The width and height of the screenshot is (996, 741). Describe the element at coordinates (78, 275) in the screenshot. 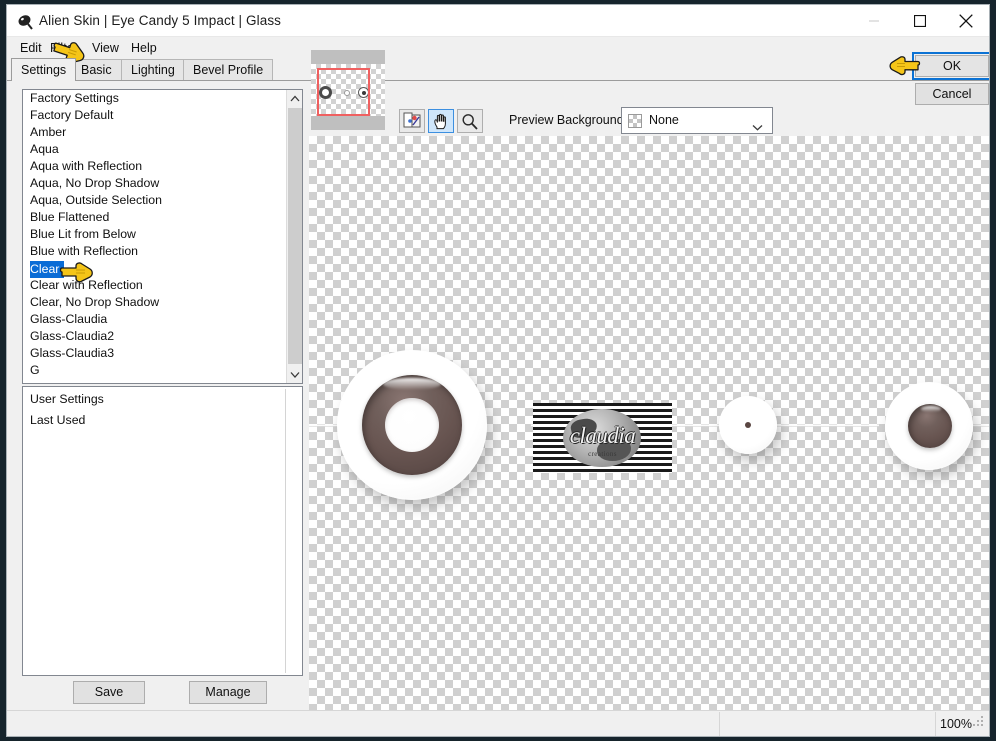

I see `hand-cursor-clear-preset` at that location.